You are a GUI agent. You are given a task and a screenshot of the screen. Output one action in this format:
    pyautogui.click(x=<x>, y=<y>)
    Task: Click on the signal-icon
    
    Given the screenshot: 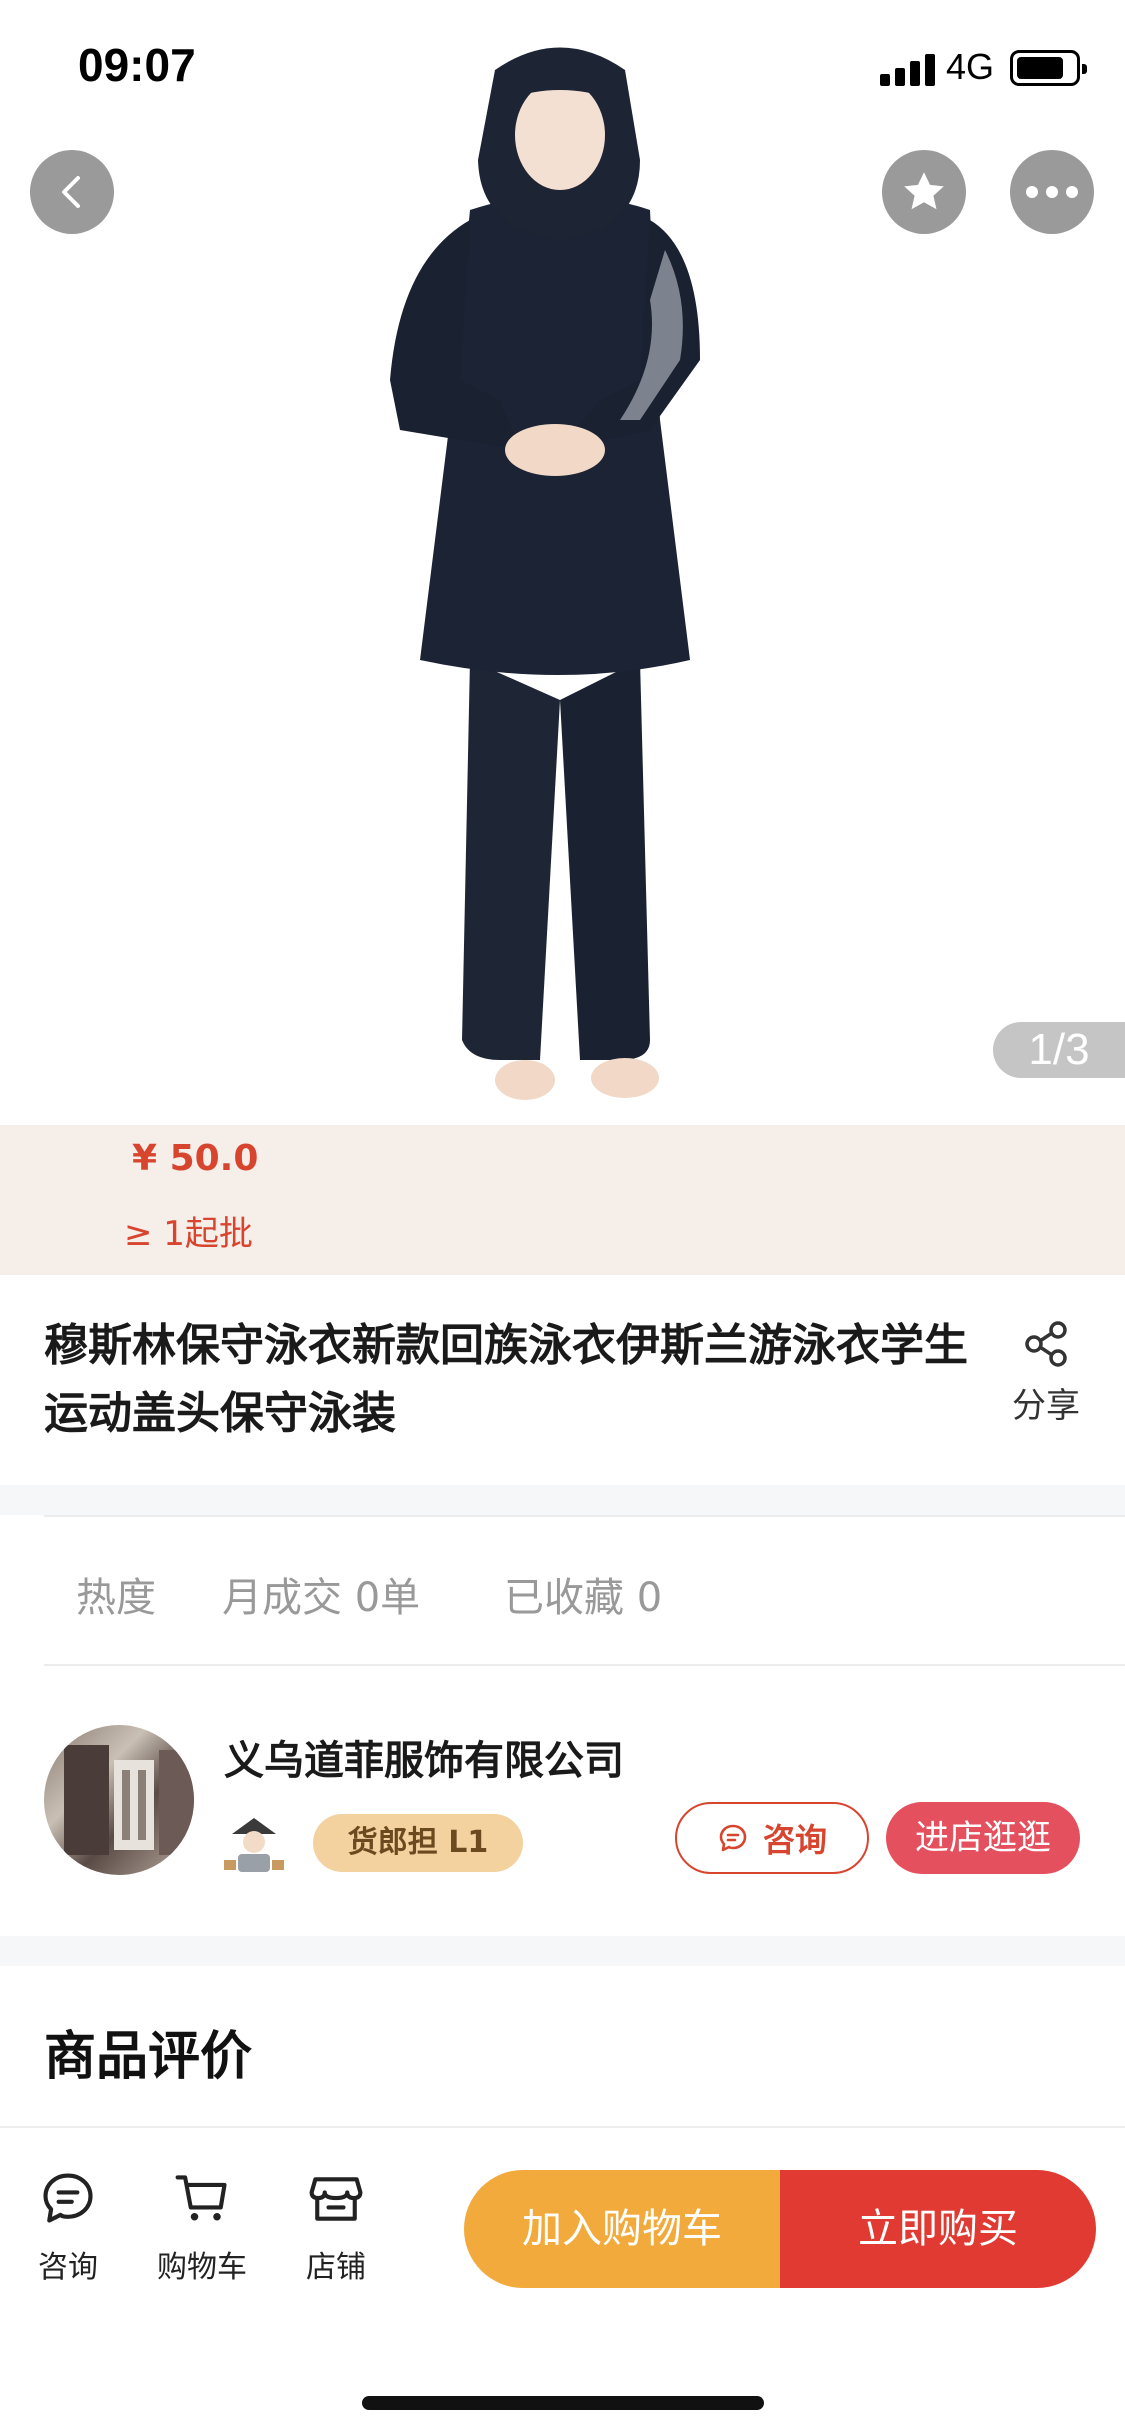 What is the action you would take?
    pyautogui.click(x=908, y=69)
    